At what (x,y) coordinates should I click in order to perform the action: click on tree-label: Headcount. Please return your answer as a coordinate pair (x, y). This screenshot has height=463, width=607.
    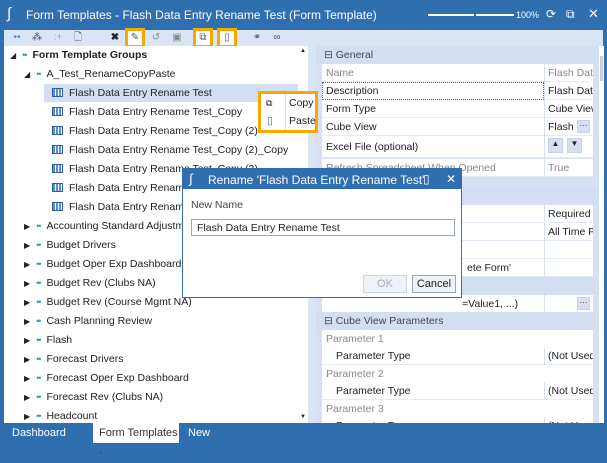
    Looking at the image, I should click on (72, 416).